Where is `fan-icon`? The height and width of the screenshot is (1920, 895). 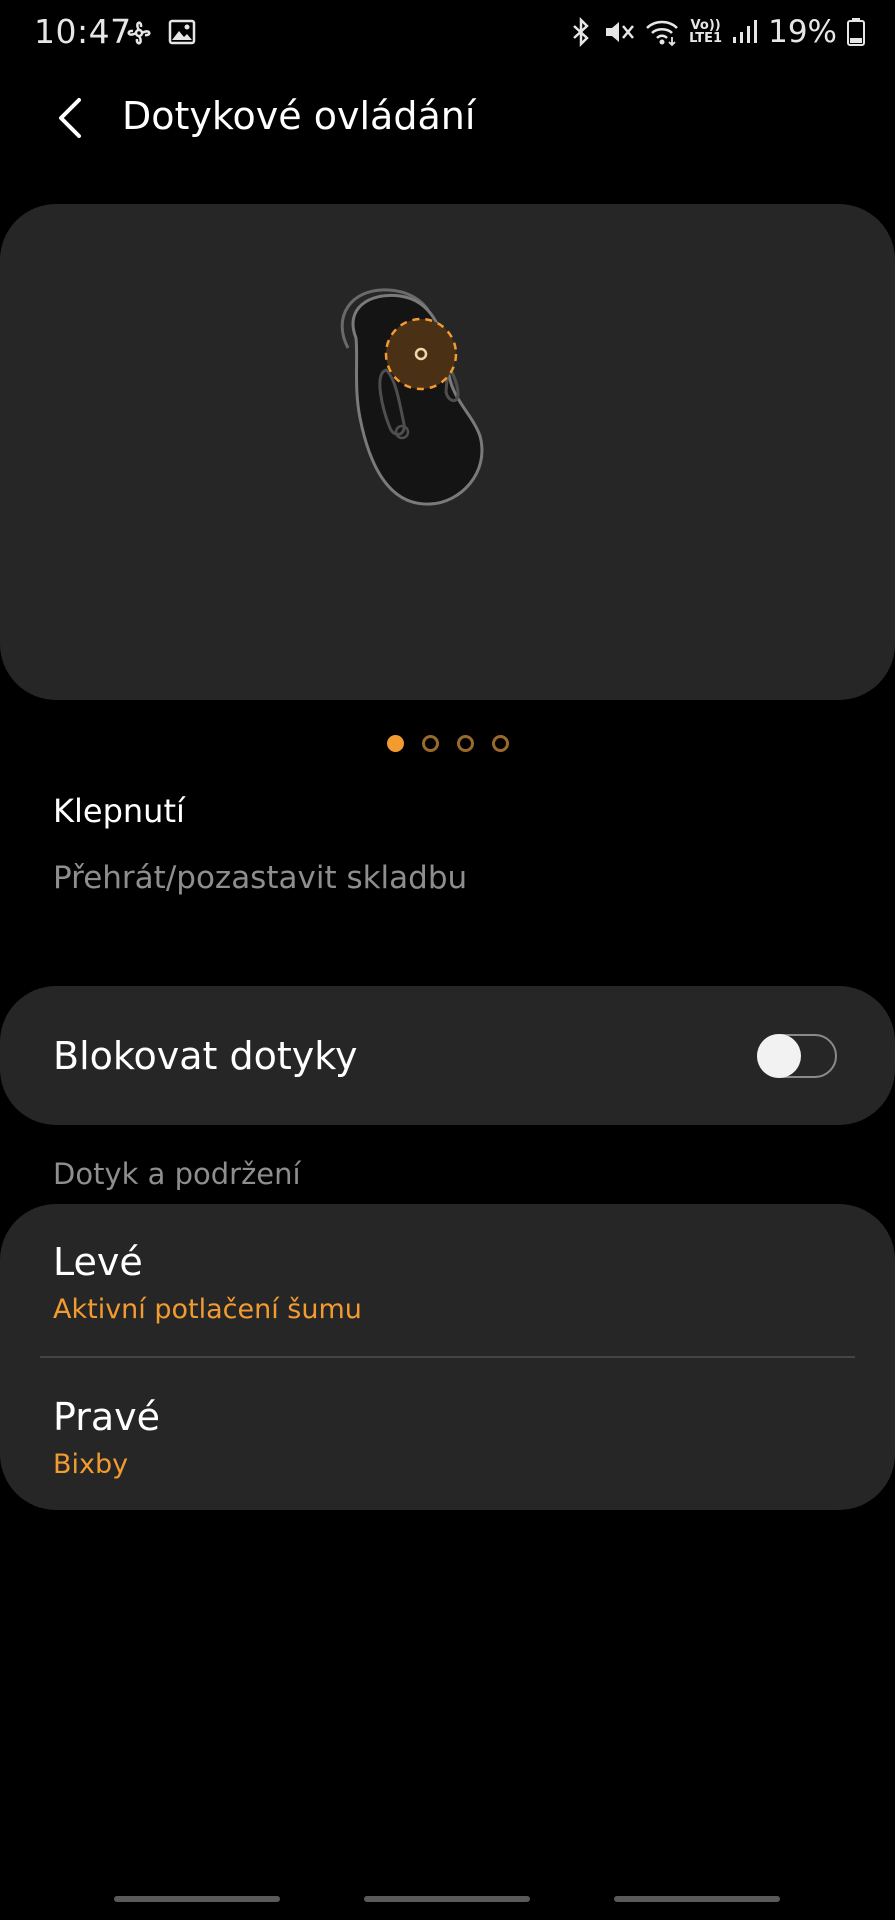 fan-icon is located at coordinates (139, 33).